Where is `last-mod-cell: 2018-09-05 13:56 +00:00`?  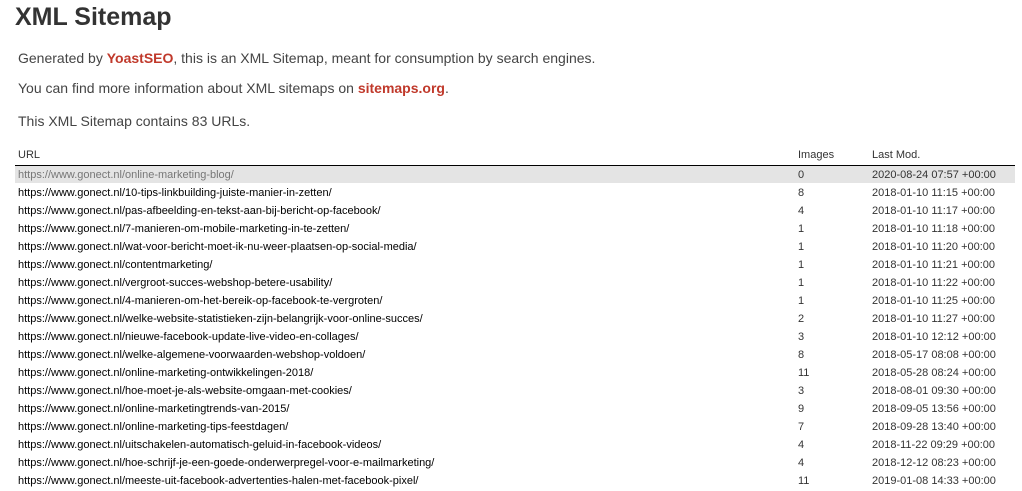
last-mod-cell: 2018-09-05 13:56 +00:00 is located at coordinates (942, 408).